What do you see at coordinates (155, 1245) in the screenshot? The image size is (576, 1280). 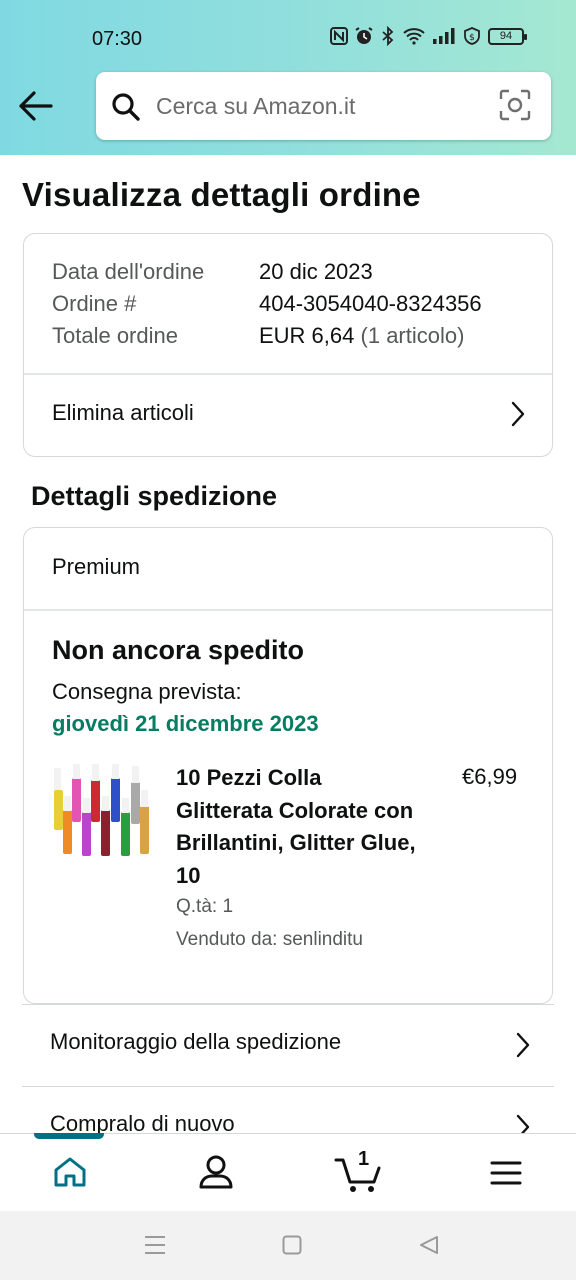 I see `recent-apps-icon` at bounding box center [155, 1245].